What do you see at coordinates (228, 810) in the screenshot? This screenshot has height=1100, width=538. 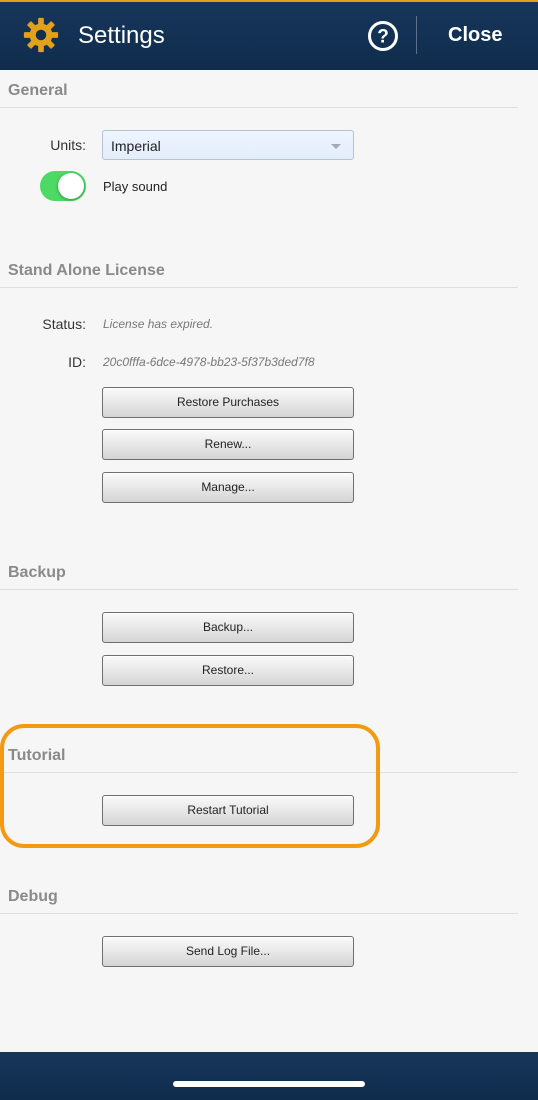 I see `restart-tutorial-button: Restart Tutorial` at bounding box center [228, 810].